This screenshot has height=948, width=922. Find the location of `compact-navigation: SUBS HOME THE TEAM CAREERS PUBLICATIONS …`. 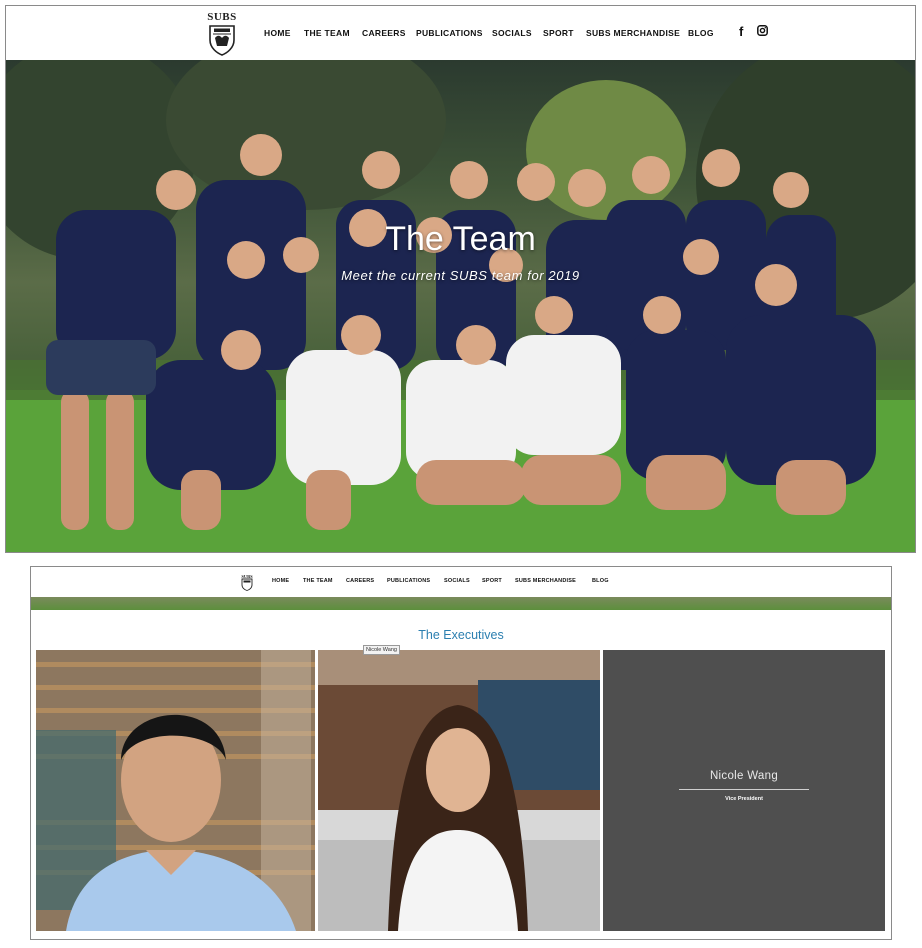

compact-navigation: SUBS HOME THE TEAM CAREERS PUBLICATIONS … is located at coordinates (461, 582).